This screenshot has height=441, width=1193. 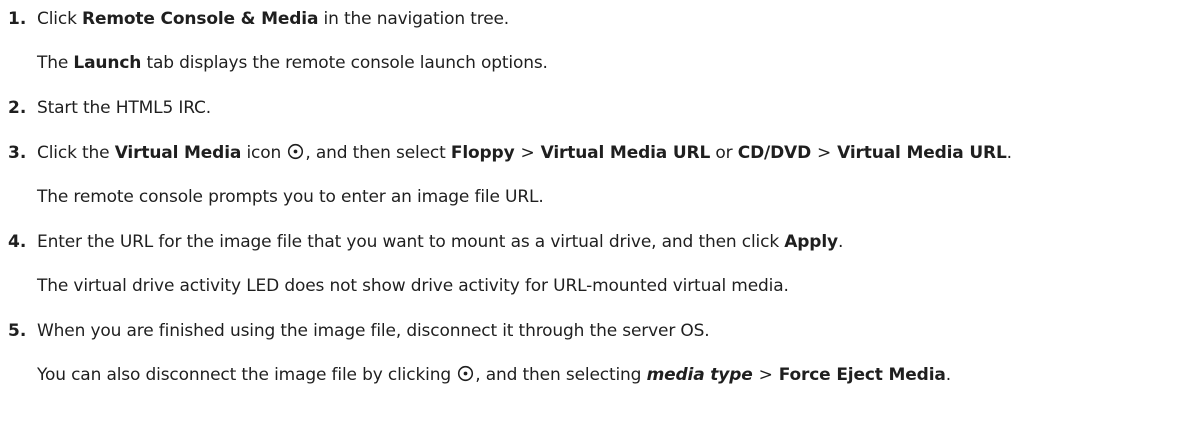 What do you see at coordinates (724, 153) in the screenshot?
I see `text-run: or` at bounding box center [724, 153].